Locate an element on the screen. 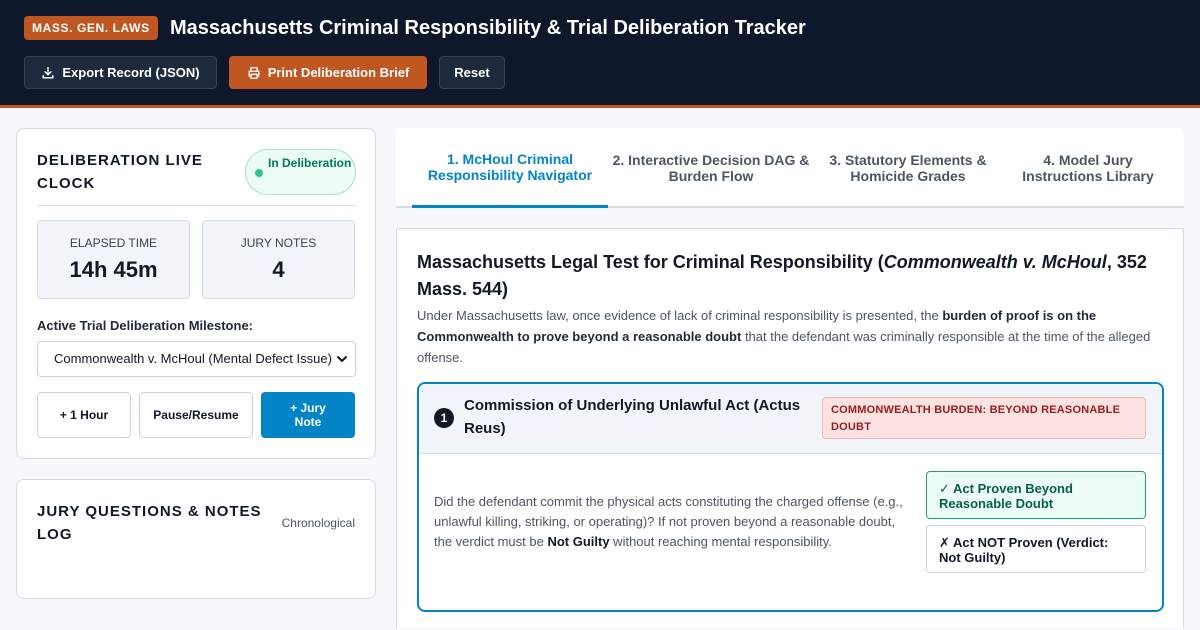  question-emphasis: Not Guilty is located at coordinates (578, 541).